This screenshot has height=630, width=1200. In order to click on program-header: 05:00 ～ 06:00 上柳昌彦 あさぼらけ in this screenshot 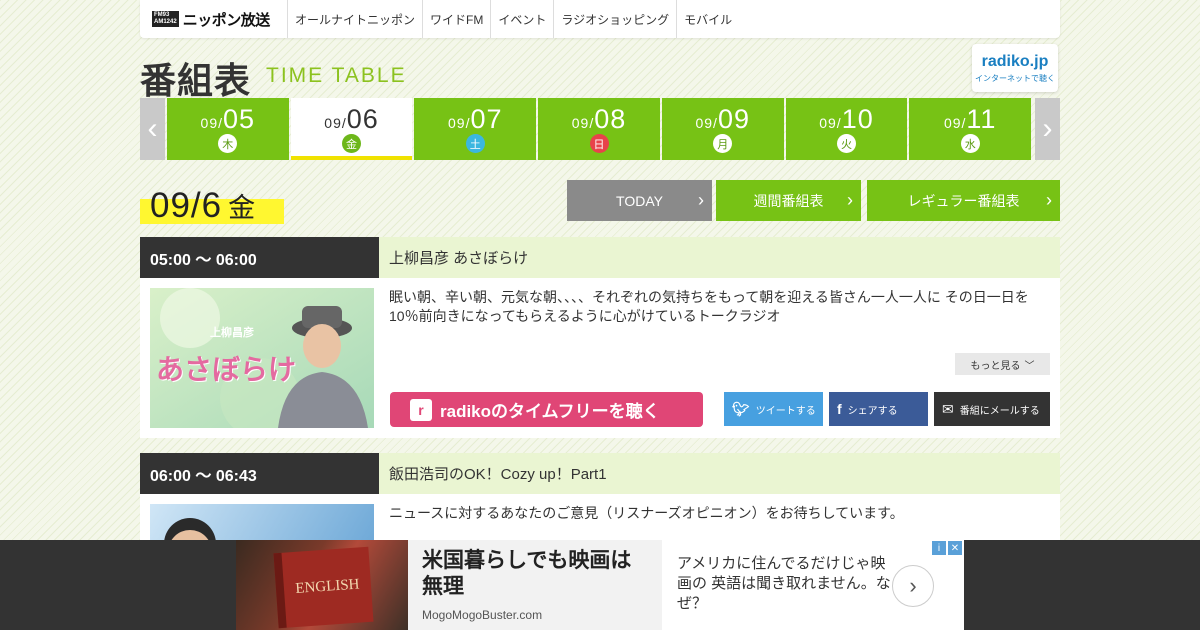, I will do `click(600, 257)`.